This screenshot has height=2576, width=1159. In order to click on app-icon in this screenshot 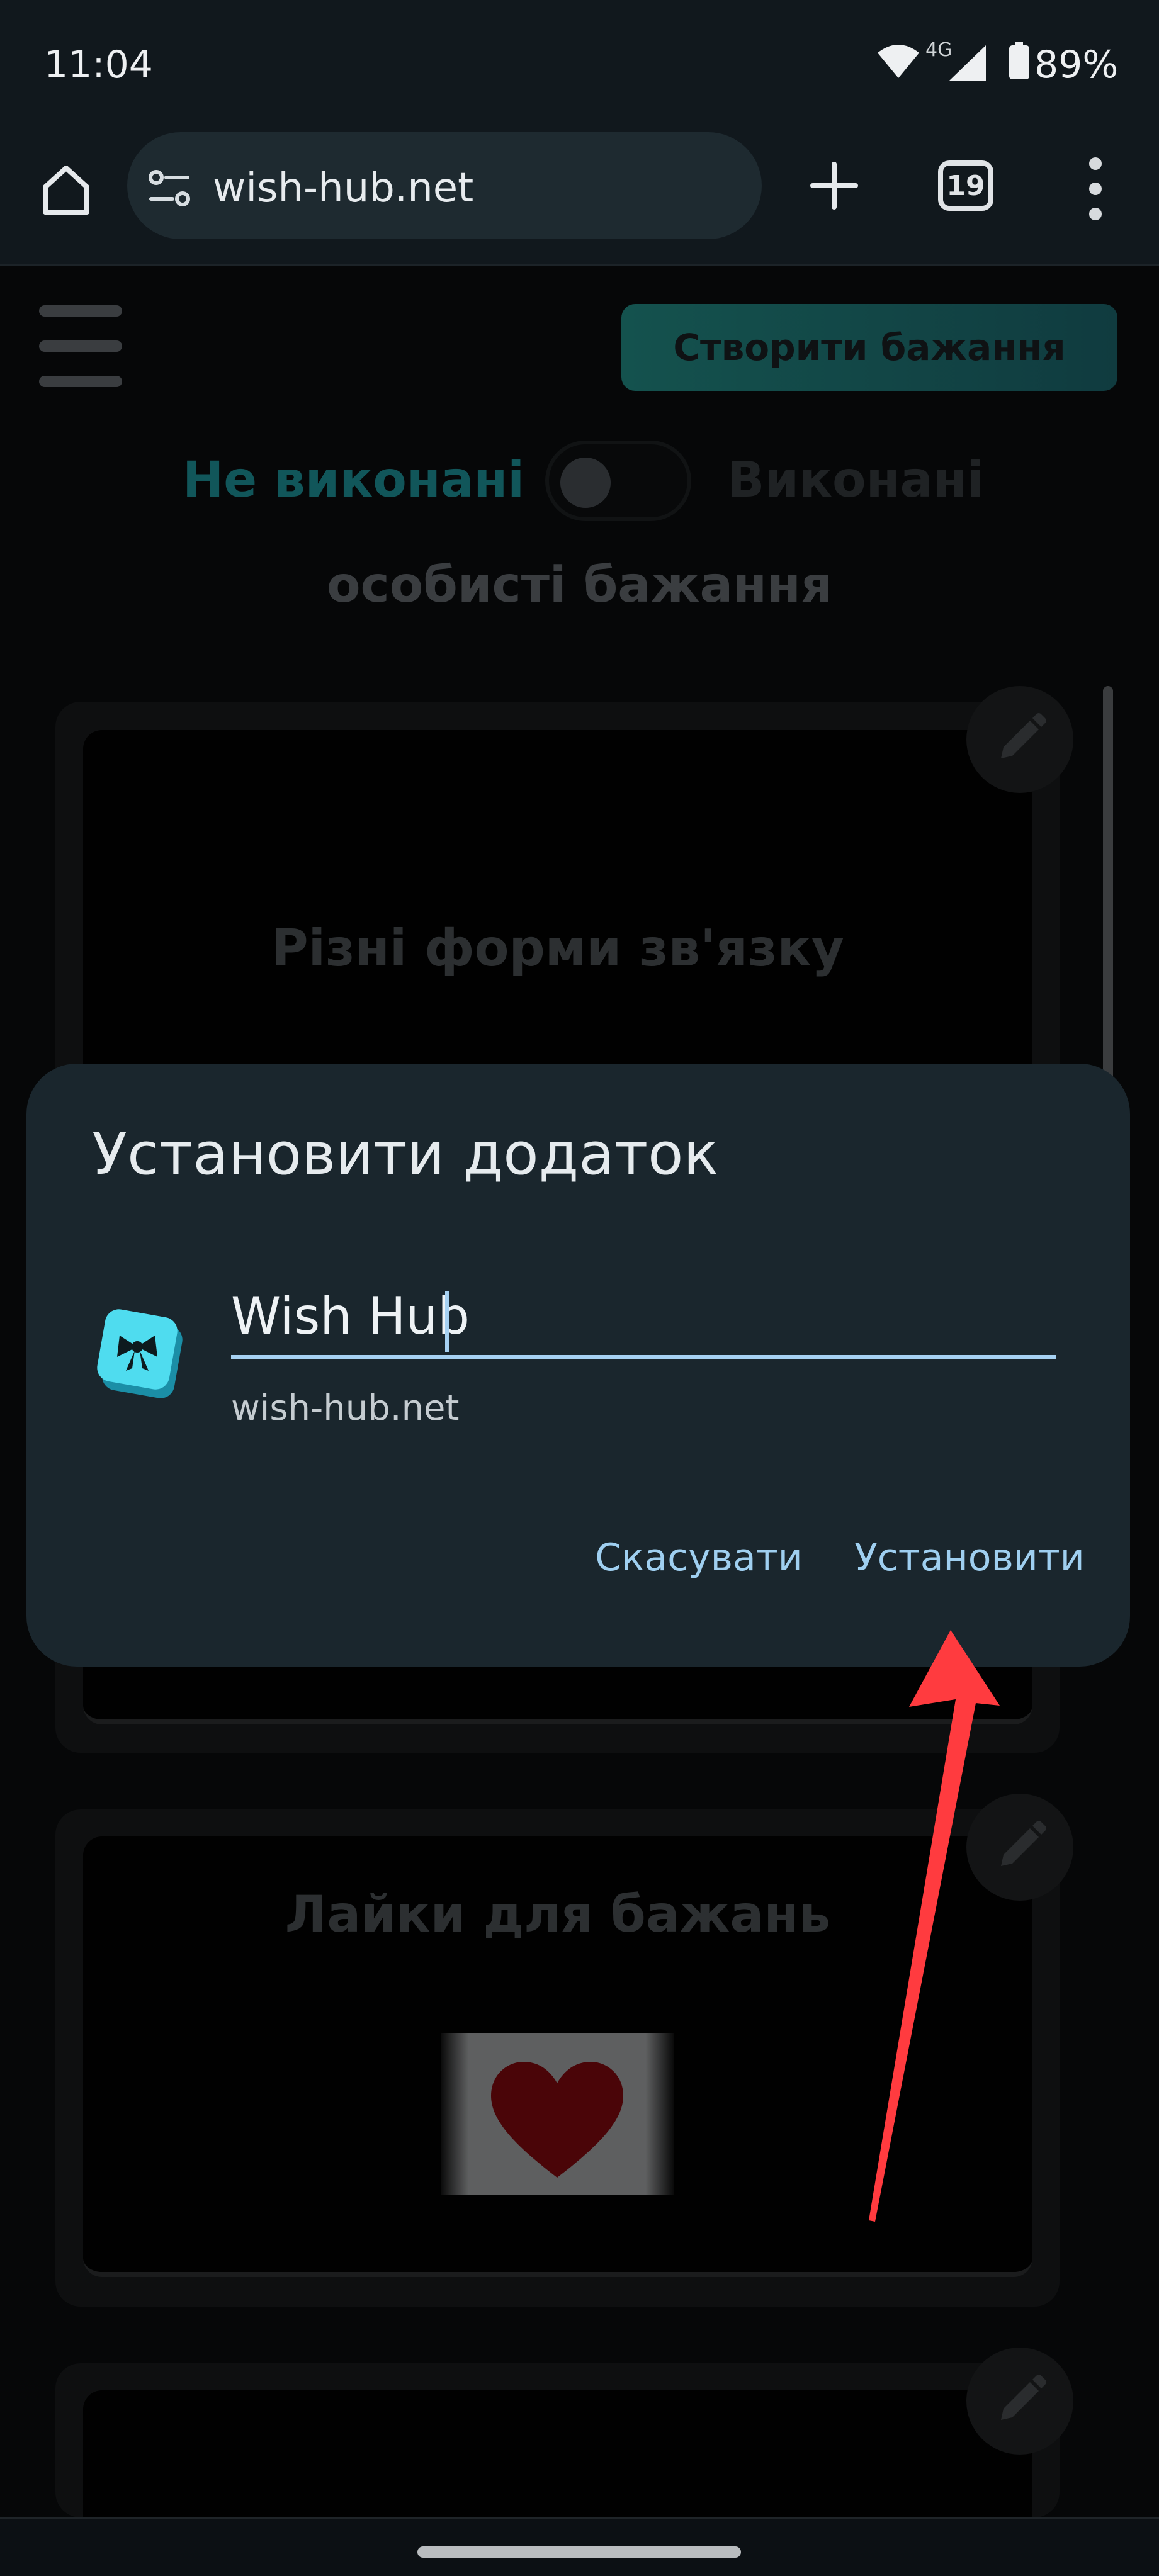, I will do `click(140, 1353)`.